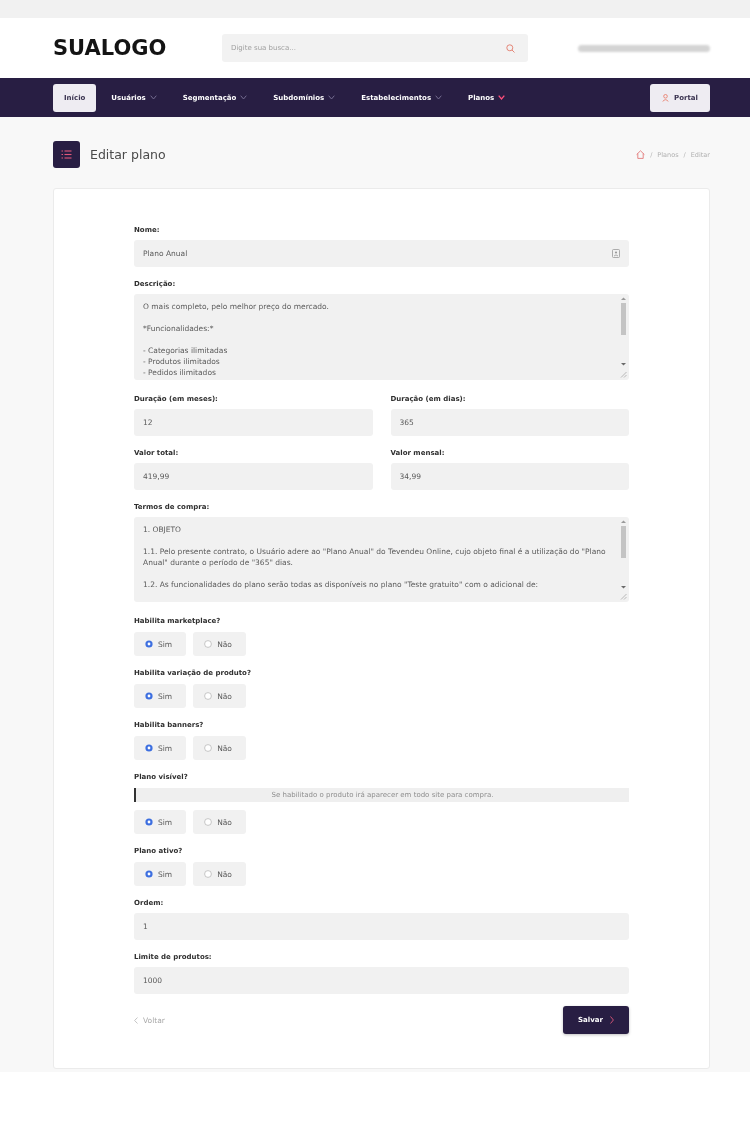 The width and height of the screenshot is (750, 1125). Describe the element at coordinates (510, 48) in the screenshot. I see `search-icon` at that location.